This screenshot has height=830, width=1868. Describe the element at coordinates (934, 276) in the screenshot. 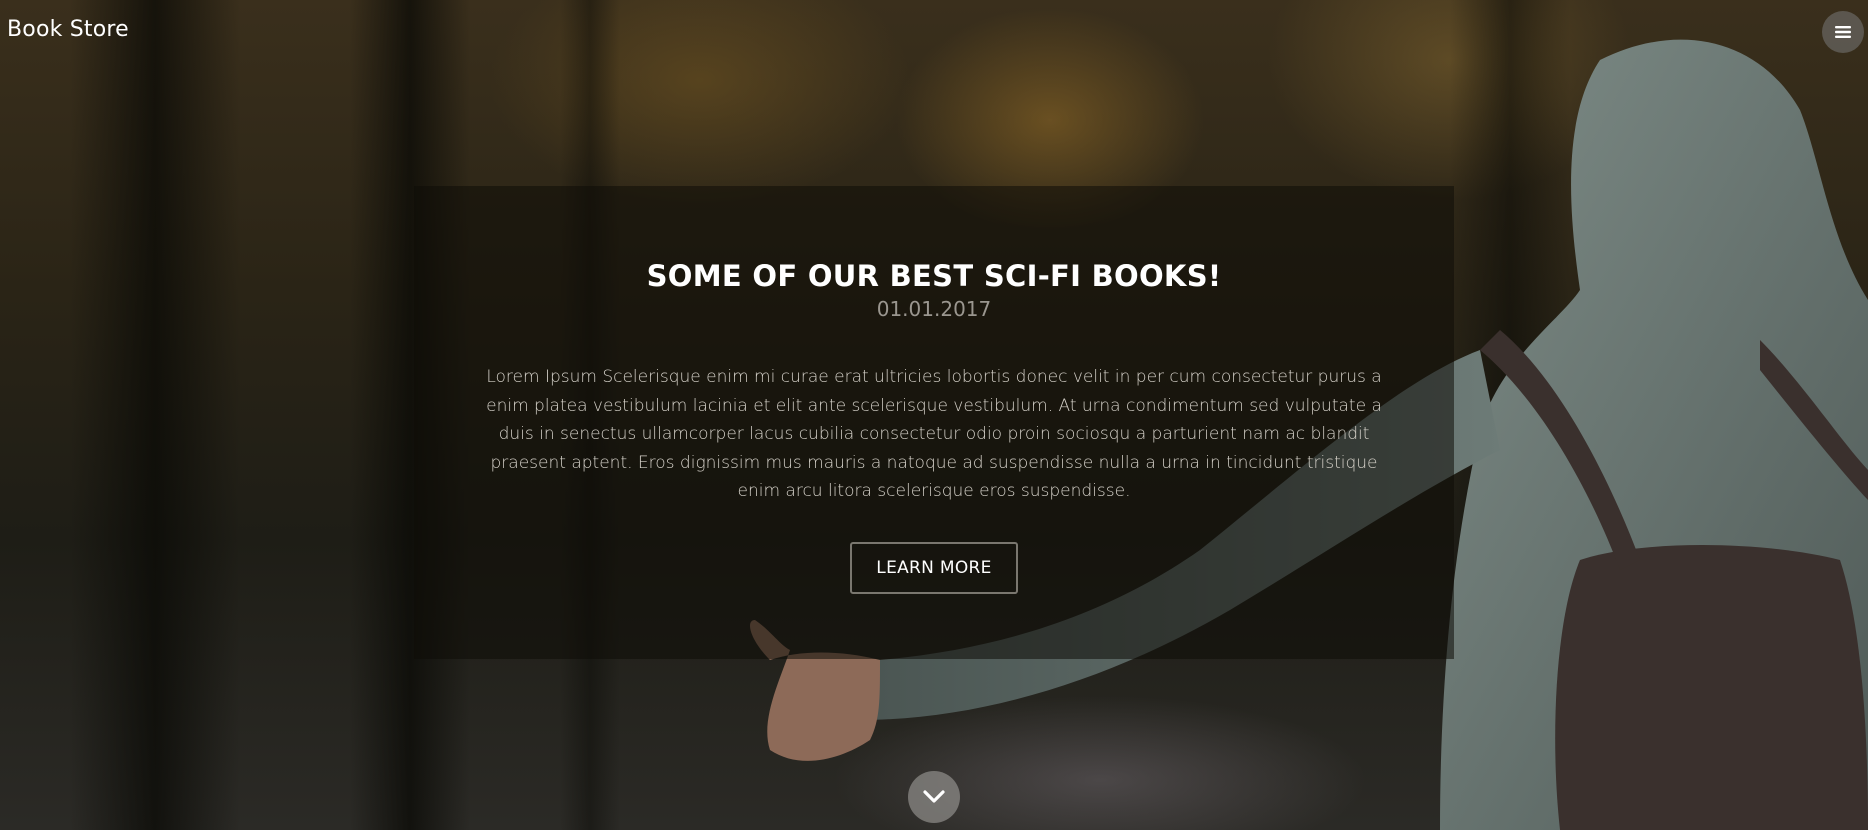

I see `hero-title: SOME OF OUR BEST SCI-FI BOOKS!` at that location.